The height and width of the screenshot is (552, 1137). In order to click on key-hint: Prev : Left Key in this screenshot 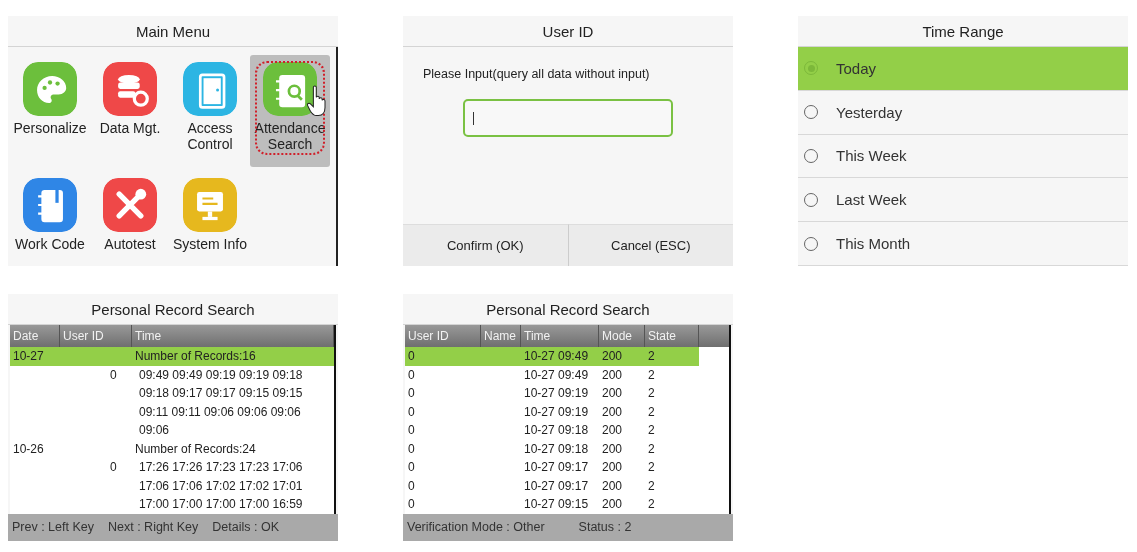, I will do `click(53, 527)`.